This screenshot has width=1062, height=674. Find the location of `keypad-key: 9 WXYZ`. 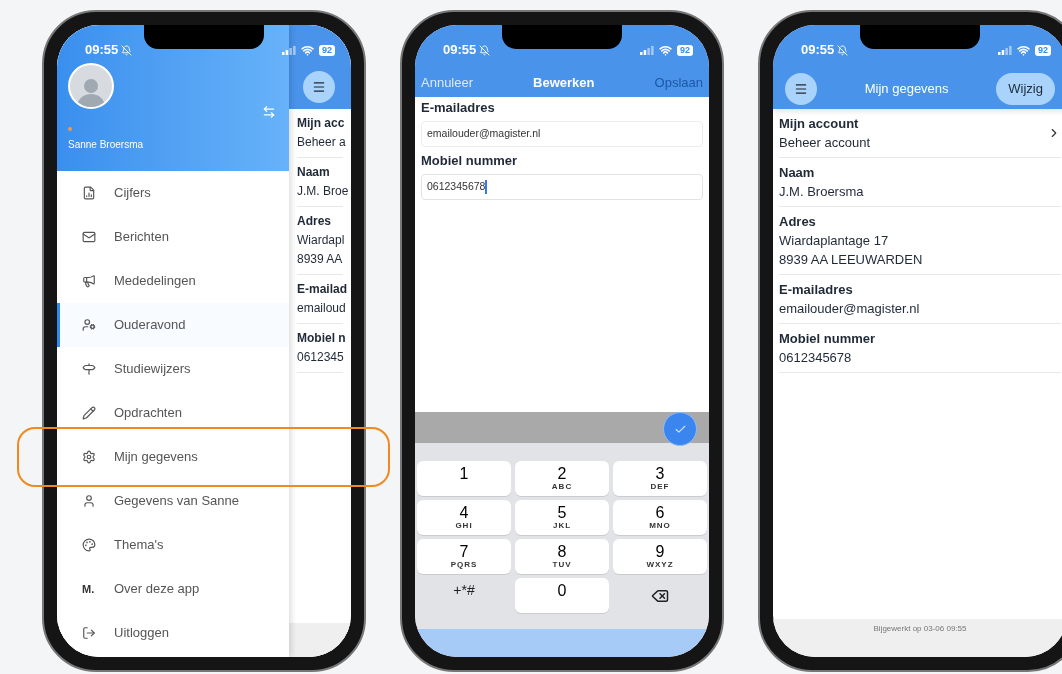

keypad-key: 9 WXYZ is located at coordinates (660, 556).